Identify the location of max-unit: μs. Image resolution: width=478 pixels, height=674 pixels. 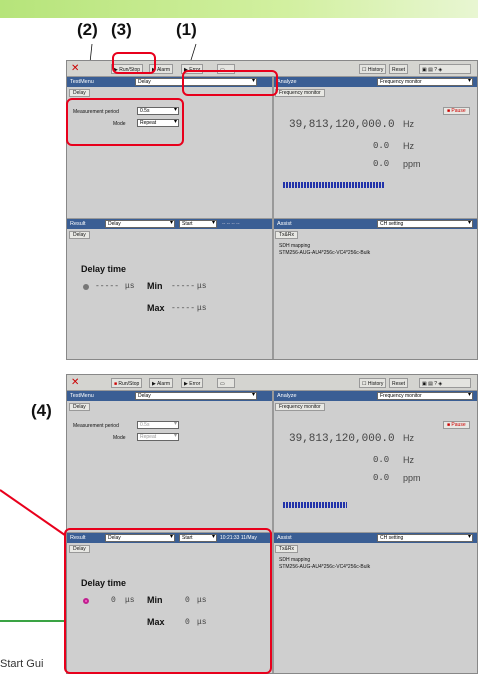
(202, 308).